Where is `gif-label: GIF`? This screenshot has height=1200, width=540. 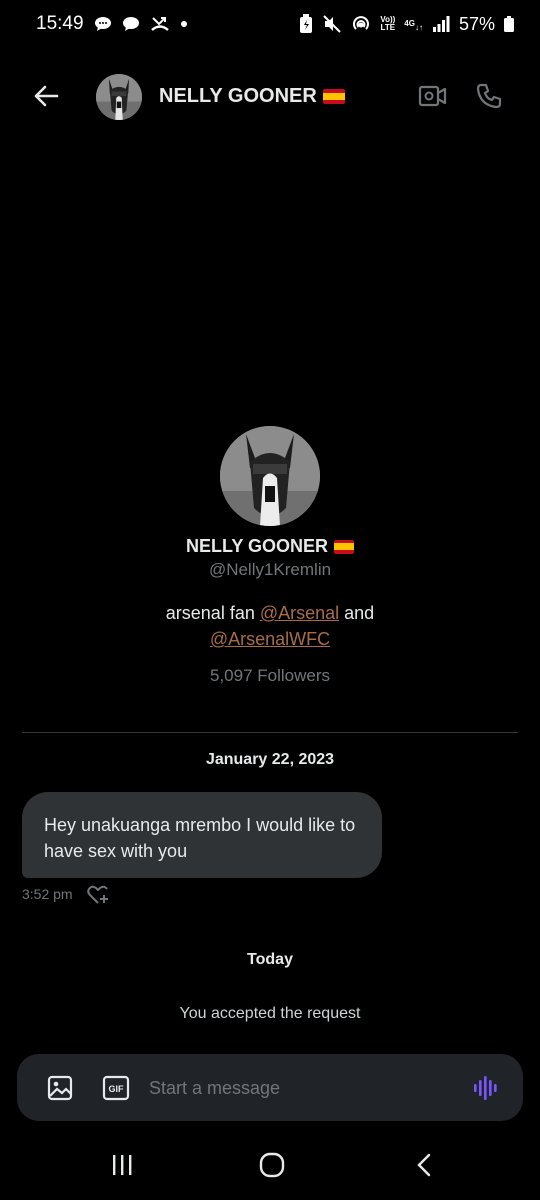
gif-label: GIF is located at coordinates (117, 1089).